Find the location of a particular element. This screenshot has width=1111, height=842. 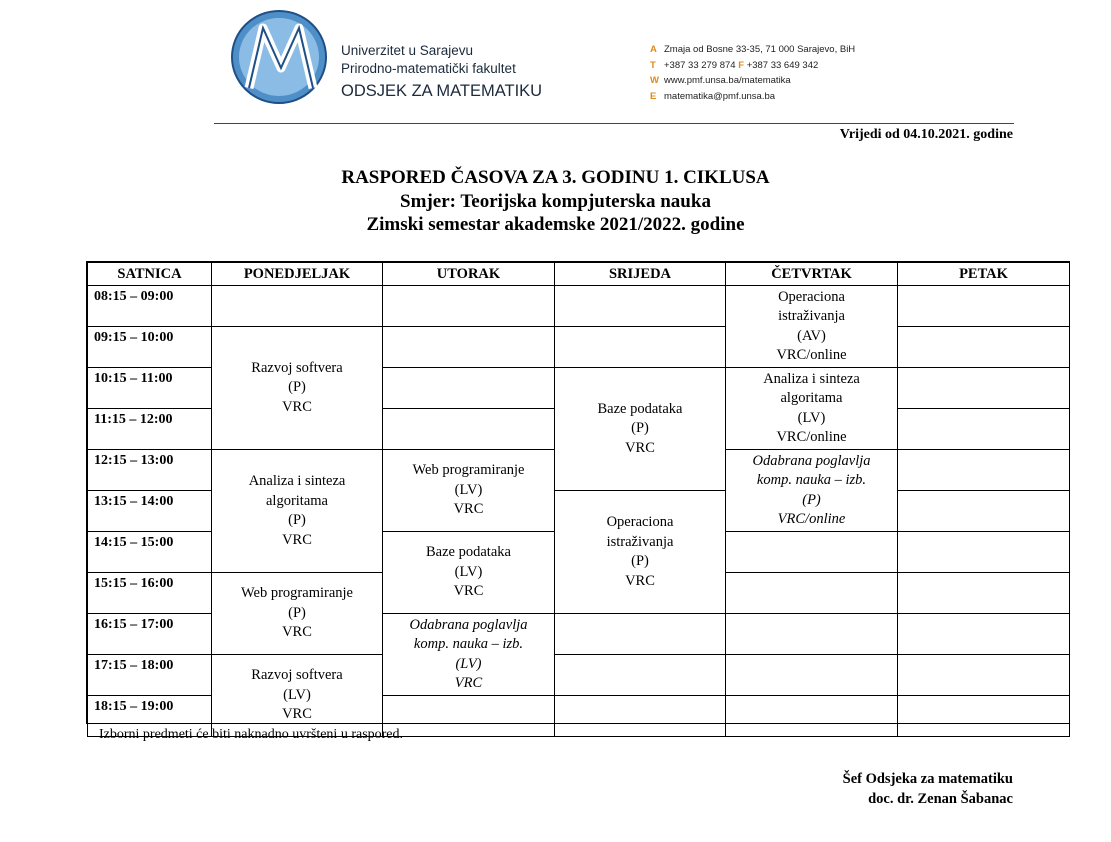

class-block: Analiza i sinteza algoritama (P) VRC is located at coordinates (297, 511).